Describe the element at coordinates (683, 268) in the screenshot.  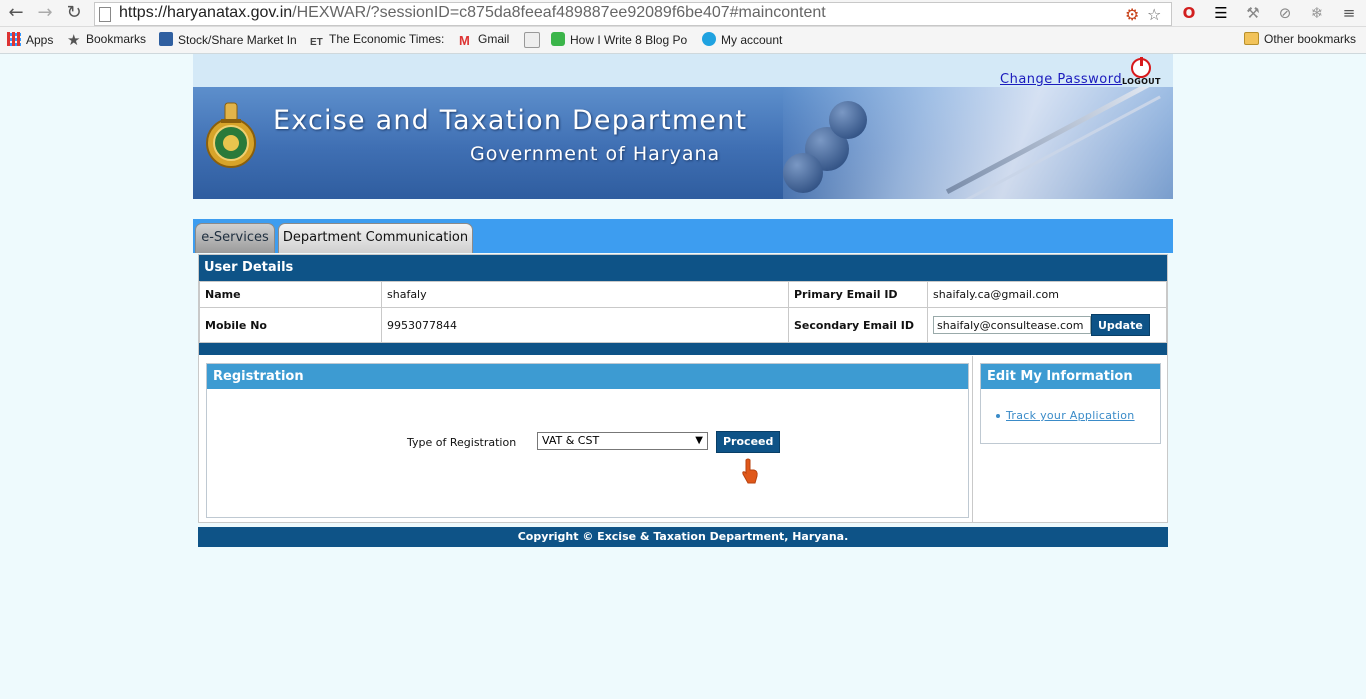
I see `user-details-heading: User Details` at that location.